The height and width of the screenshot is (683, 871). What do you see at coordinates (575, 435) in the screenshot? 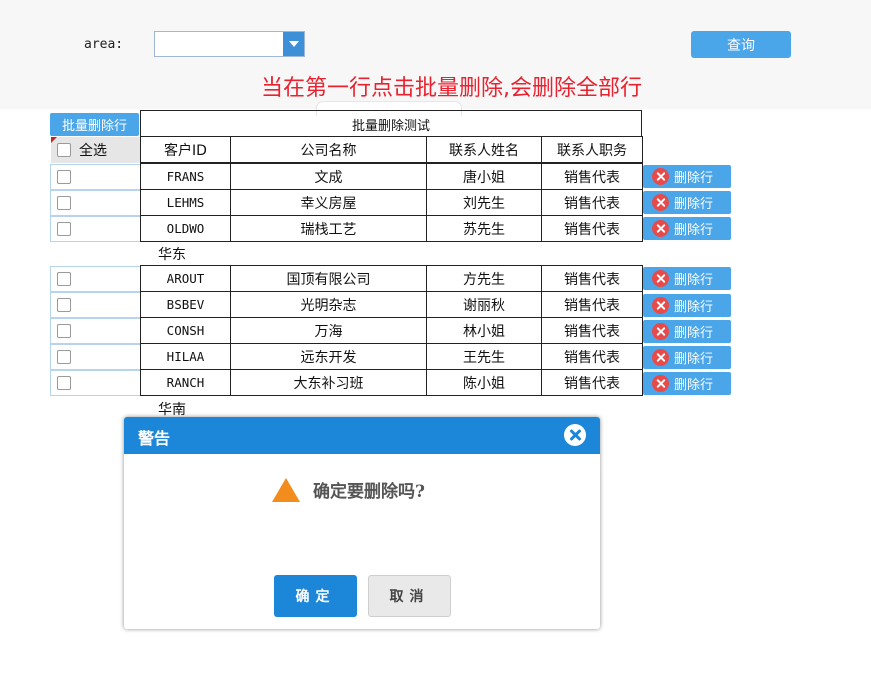
I see `close-icon` at bounding box center [575, 435].